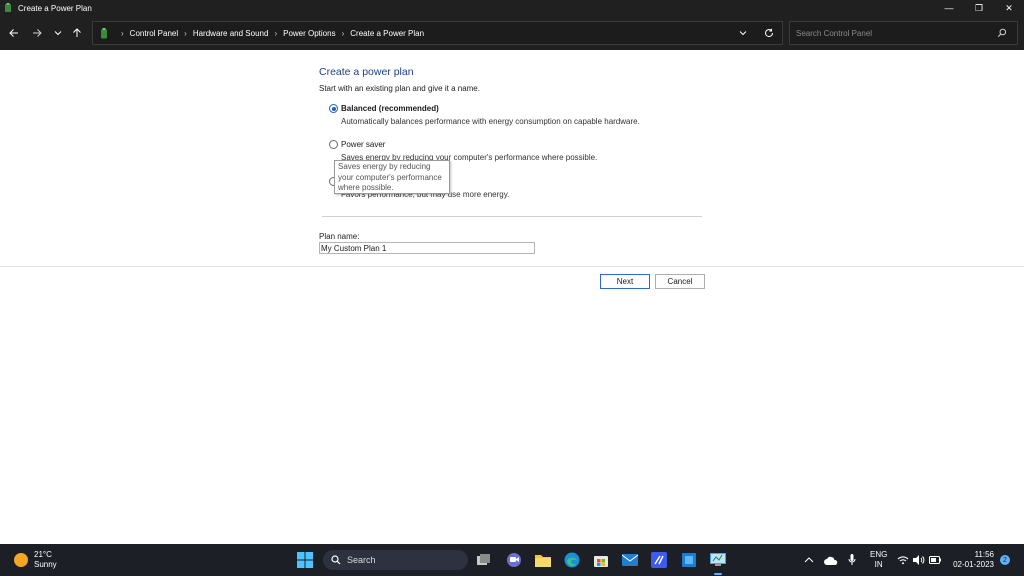  I want to click on breadcrumb-control-panel: Control Panel, so click(154, 33).